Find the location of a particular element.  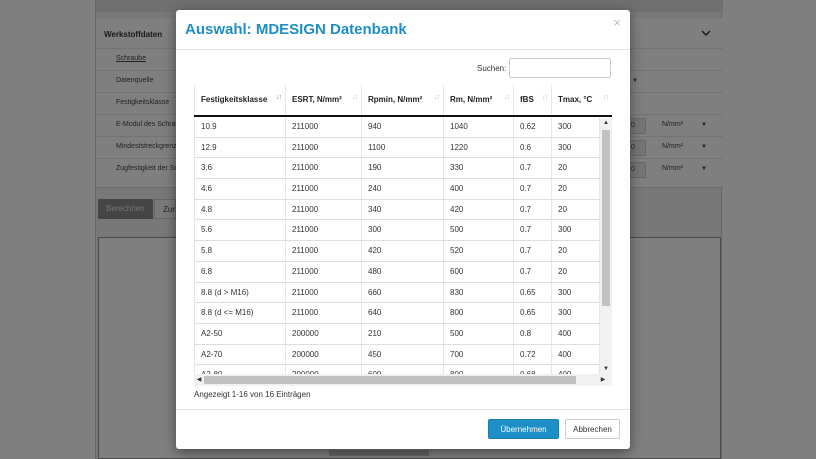

table-cell: 0.8 is located at coordinates (533, 333).